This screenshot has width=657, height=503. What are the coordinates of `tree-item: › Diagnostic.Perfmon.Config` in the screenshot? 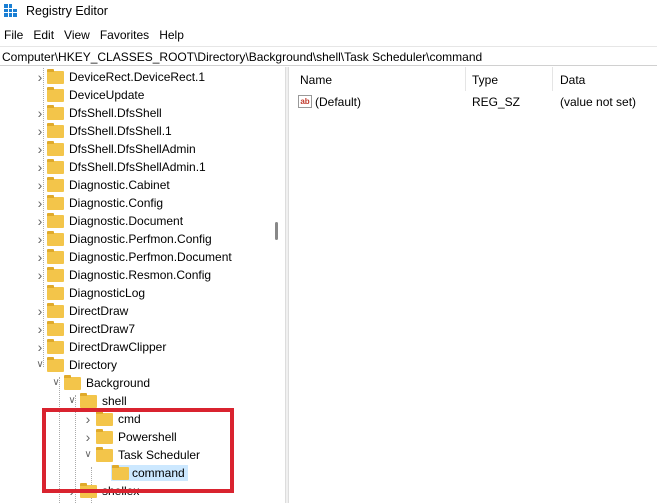 It's located at (135, 239).